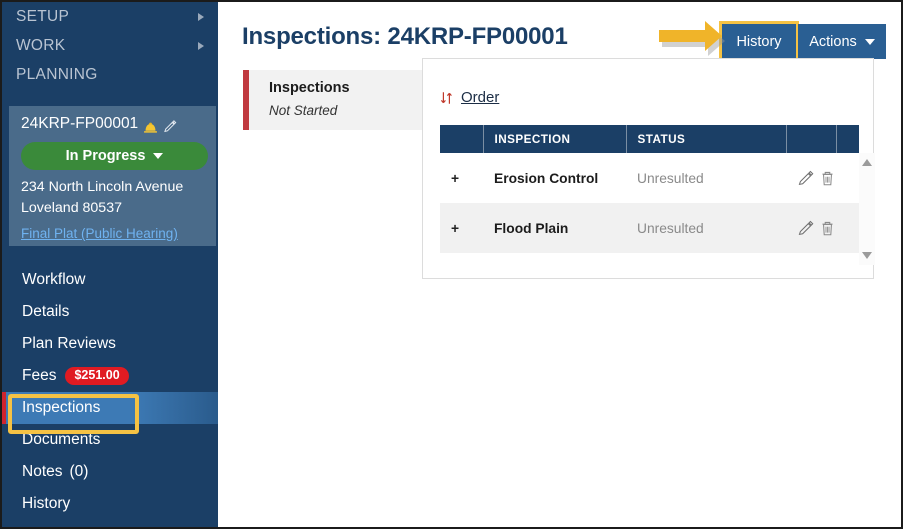 This screenshot has width=903, height=529. Describe the element at coordinates (110, 16) in the screenshot. I see `nav-group-setup: SETUP` at that location.